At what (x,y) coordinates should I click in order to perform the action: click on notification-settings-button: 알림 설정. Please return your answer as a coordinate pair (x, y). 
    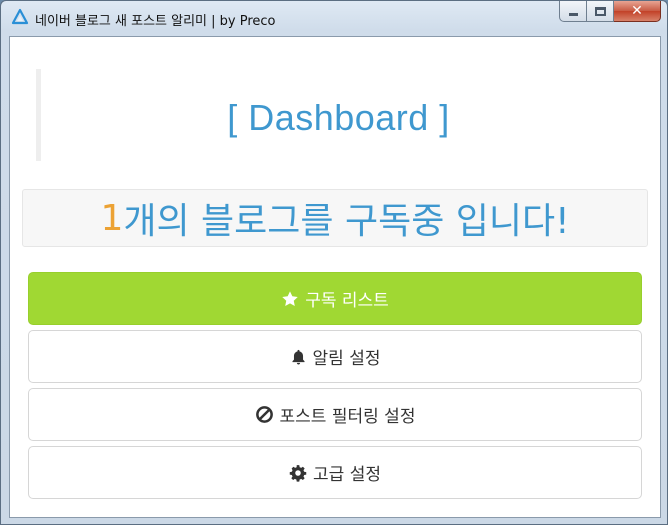
    Looking at the image, I should click on (335, 356).